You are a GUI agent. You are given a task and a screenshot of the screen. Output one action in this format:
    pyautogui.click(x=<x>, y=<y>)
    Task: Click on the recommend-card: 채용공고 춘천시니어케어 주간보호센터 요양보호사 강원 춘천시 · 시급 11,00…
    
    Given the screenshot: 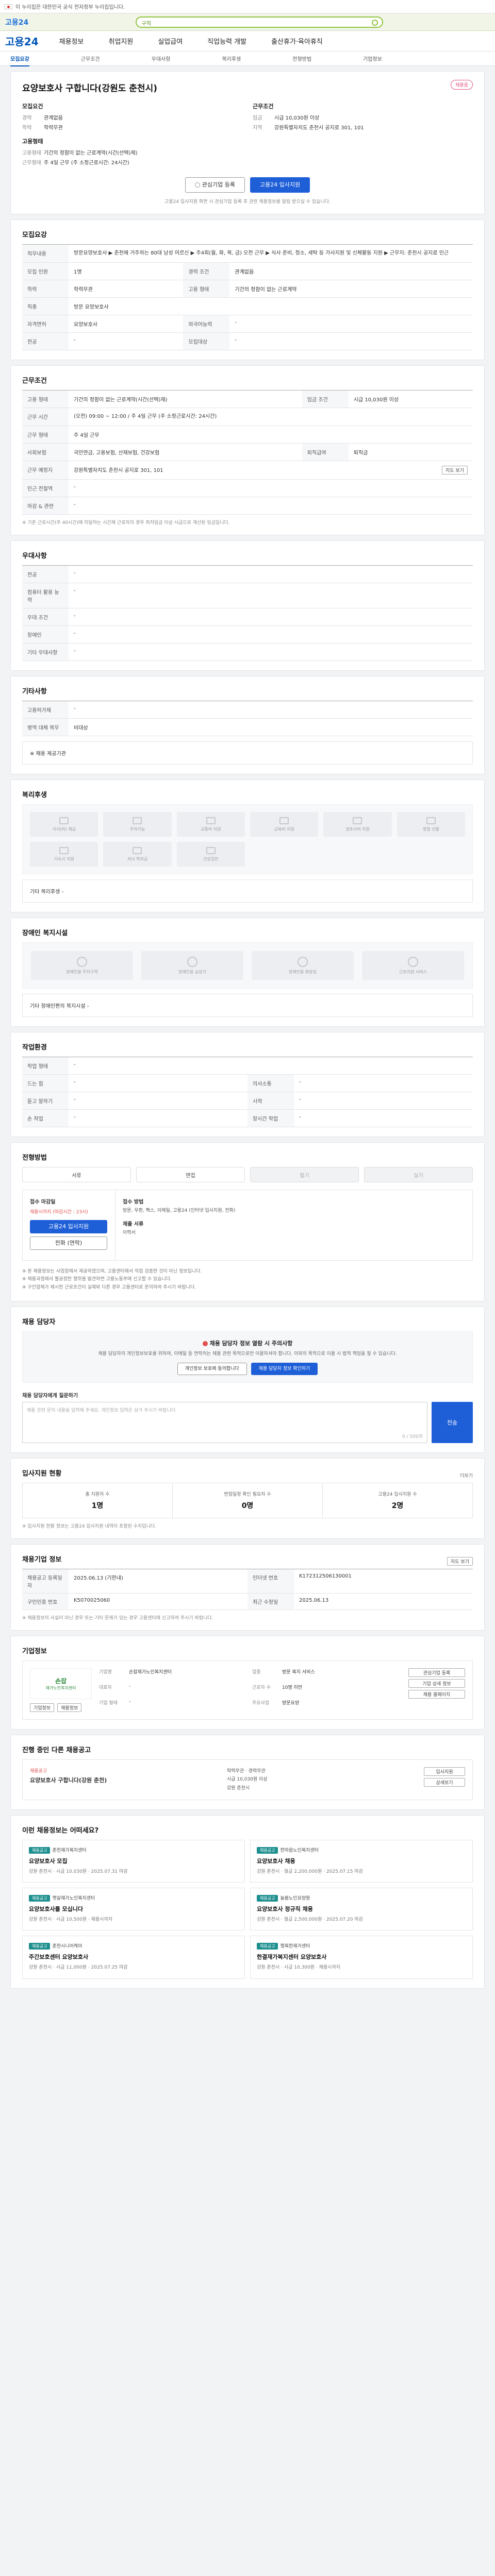 What is the action you would take?
    pyautogui.click(x=133, y=1957)
    